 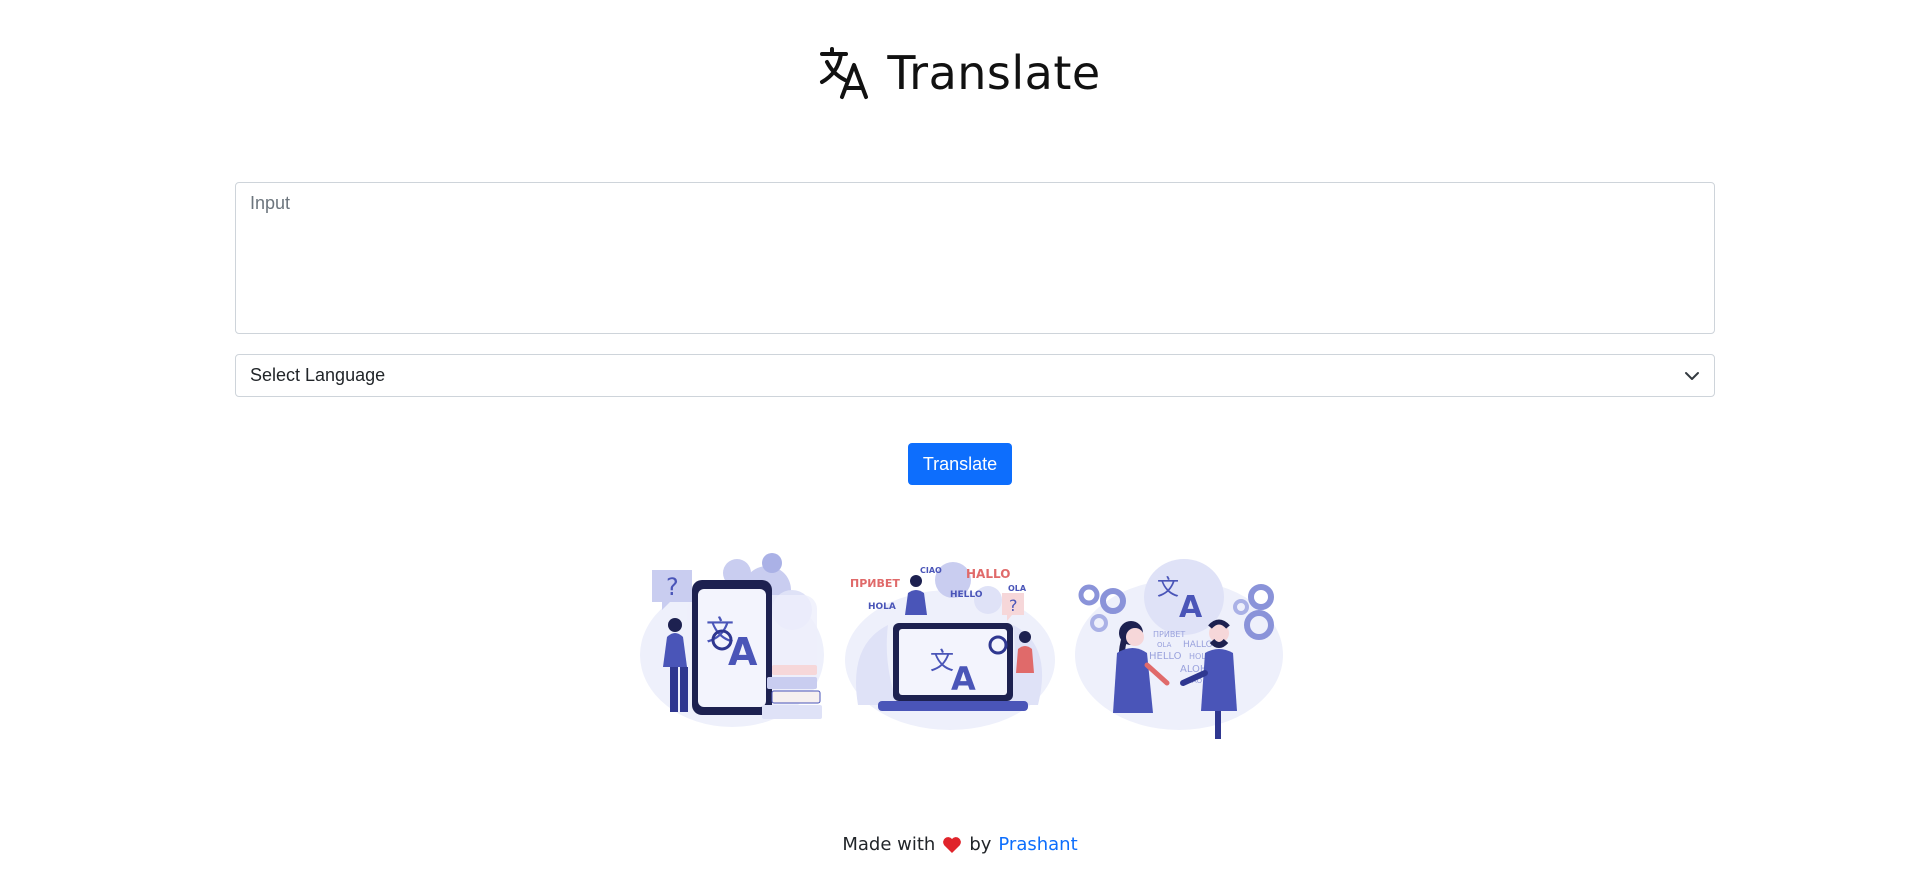 I want to click on page-title: Translate, so click(x=994, y=73).